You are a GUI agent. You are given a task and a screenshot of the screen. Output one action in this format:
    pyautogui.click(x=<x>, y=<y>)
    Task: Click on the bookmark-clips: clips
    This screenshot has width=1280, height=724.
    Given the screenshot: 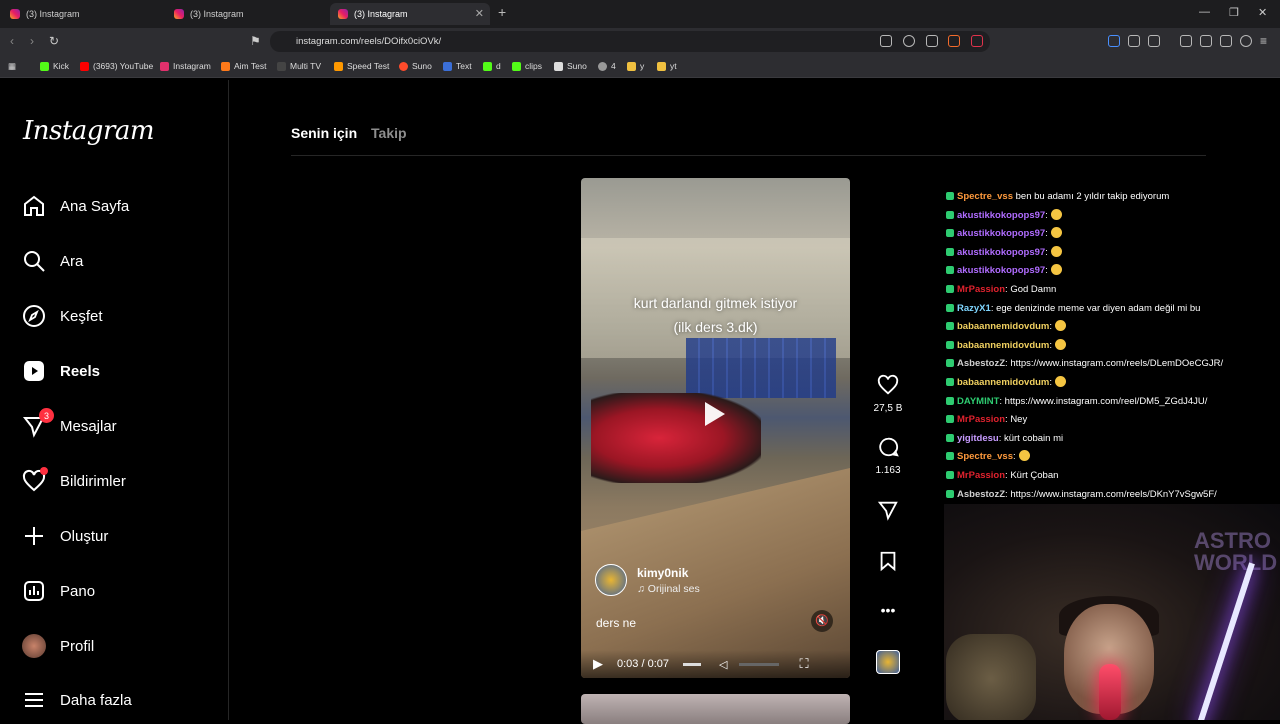 What is the action you would take?
    pyautogui.click(x=527, y=66)
    